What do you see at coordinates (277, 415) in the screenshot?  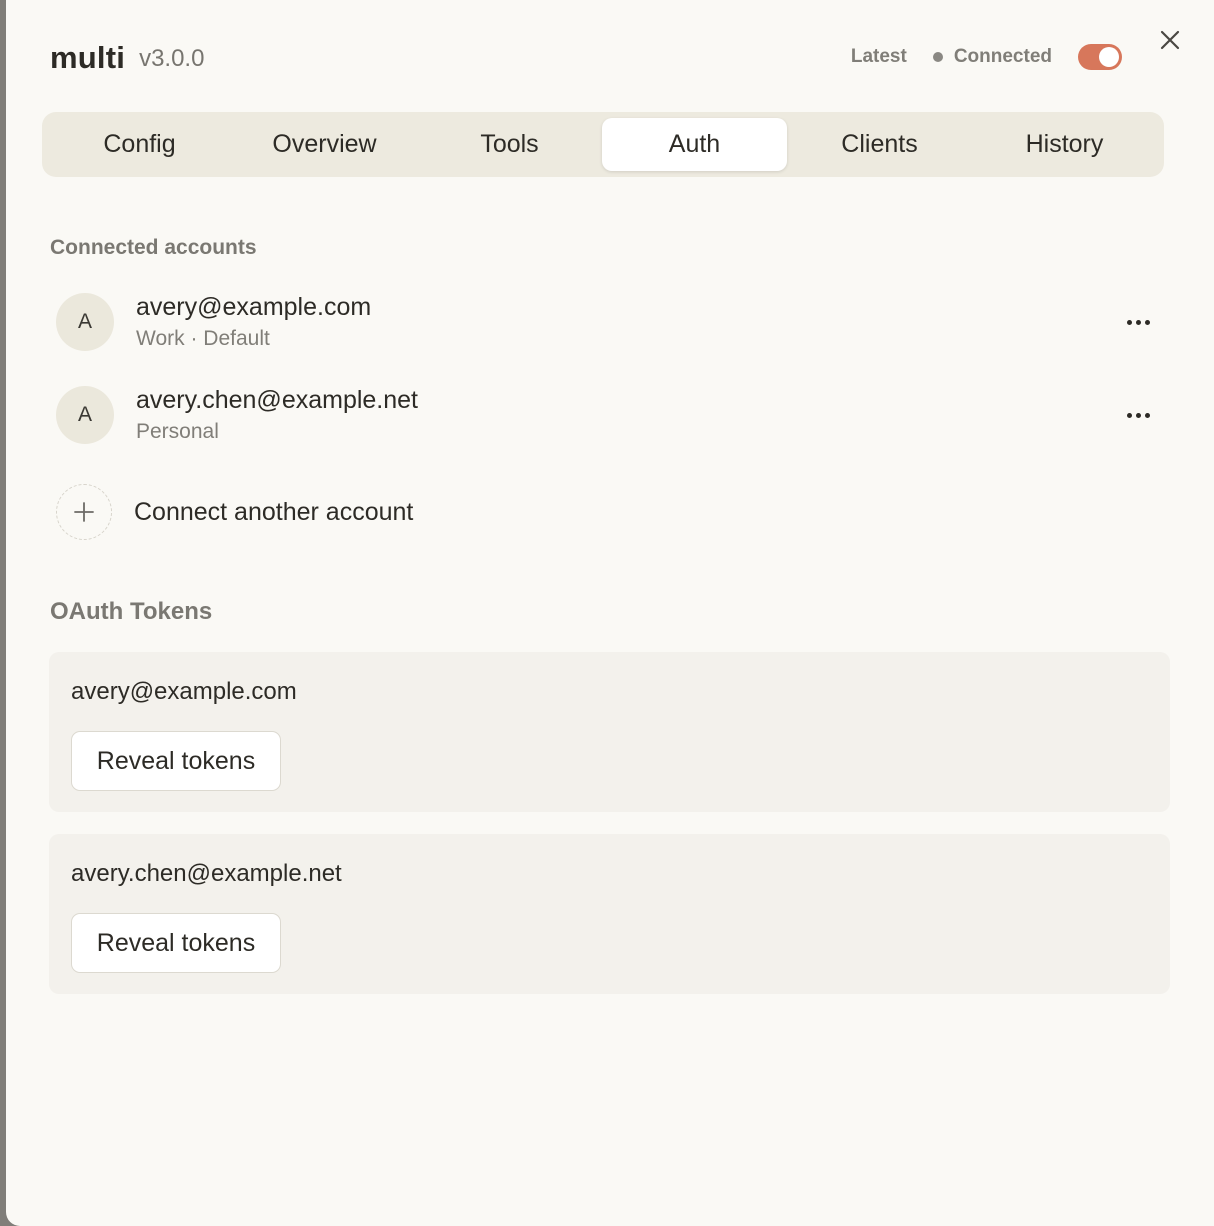 I see `account-info: avery.chen@example.net Personal` at bounding box center [277, 415].